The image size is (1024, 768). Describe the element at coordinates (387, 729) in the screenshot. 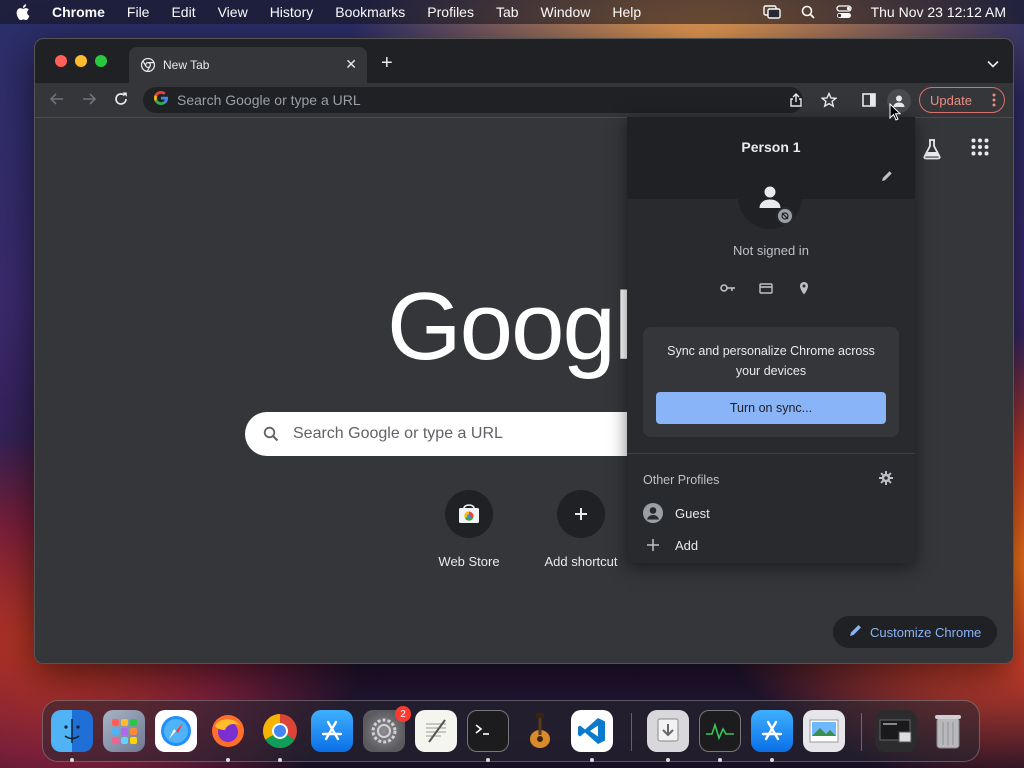

I see `system-settings-icon: 2` at that location.